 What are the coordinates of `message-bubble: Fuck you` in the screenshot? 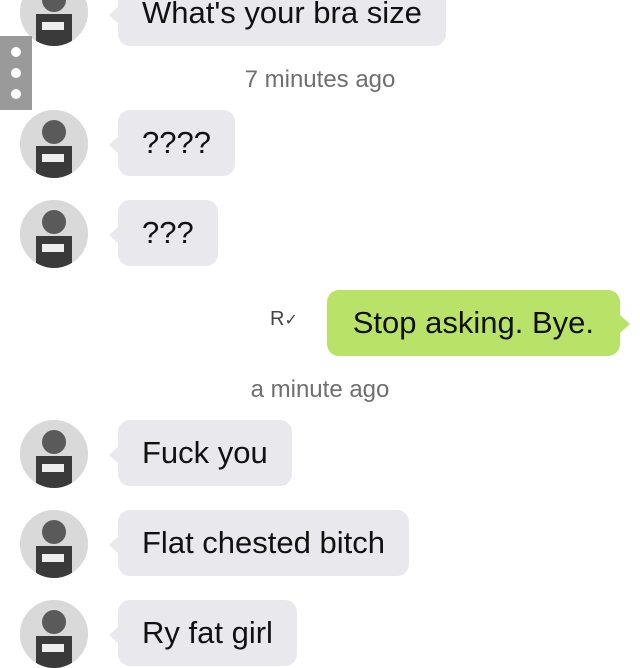 It's located at (200, 453).